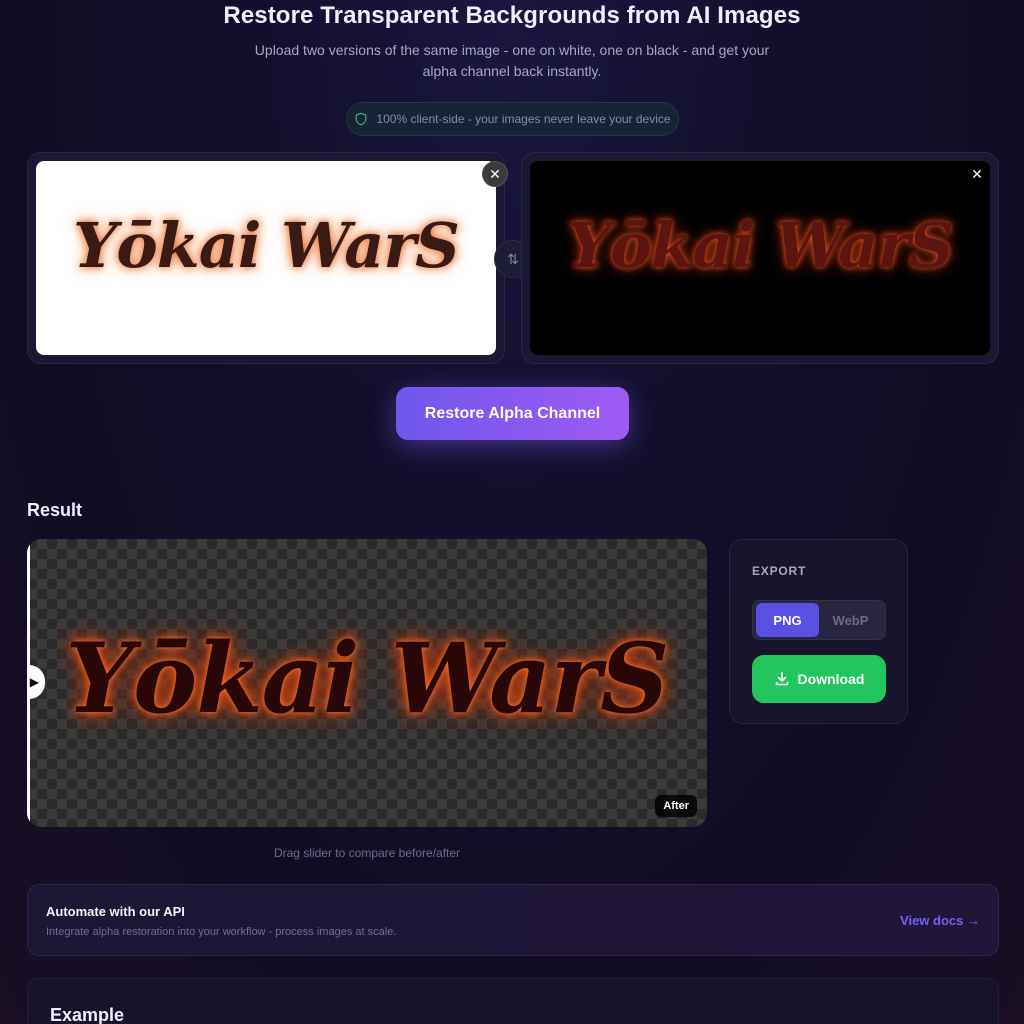 The height and width of the screenshot is (1024, 1024). Describe the element at coordinates (831, 679) in the screenshot. I see `download-label: Download` at that location.